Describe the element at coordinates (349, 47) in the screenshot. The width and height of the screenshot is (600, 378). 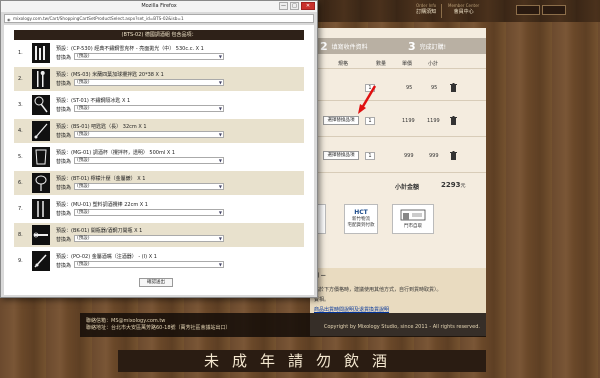
I see `step-2-label: 填寫收件資料` at that location.